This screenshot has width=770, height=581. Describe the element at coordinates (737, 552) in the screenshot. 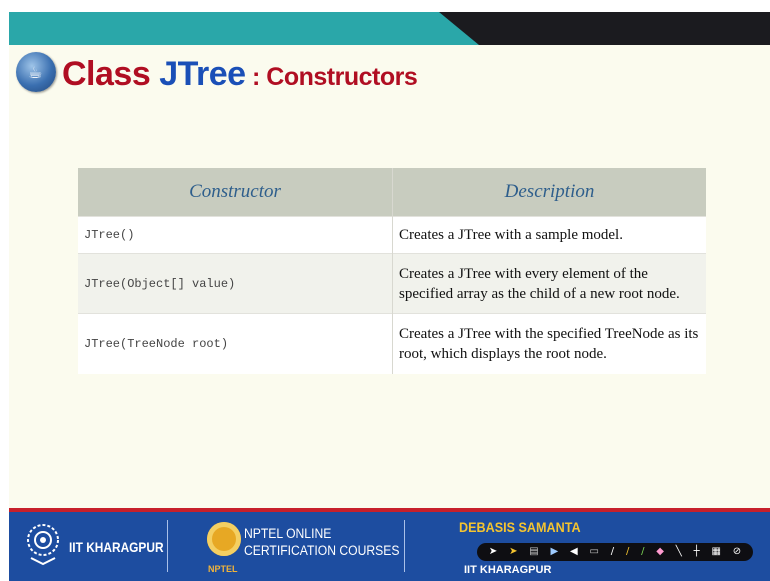

I see `clear-icon: ⊘` at that location.